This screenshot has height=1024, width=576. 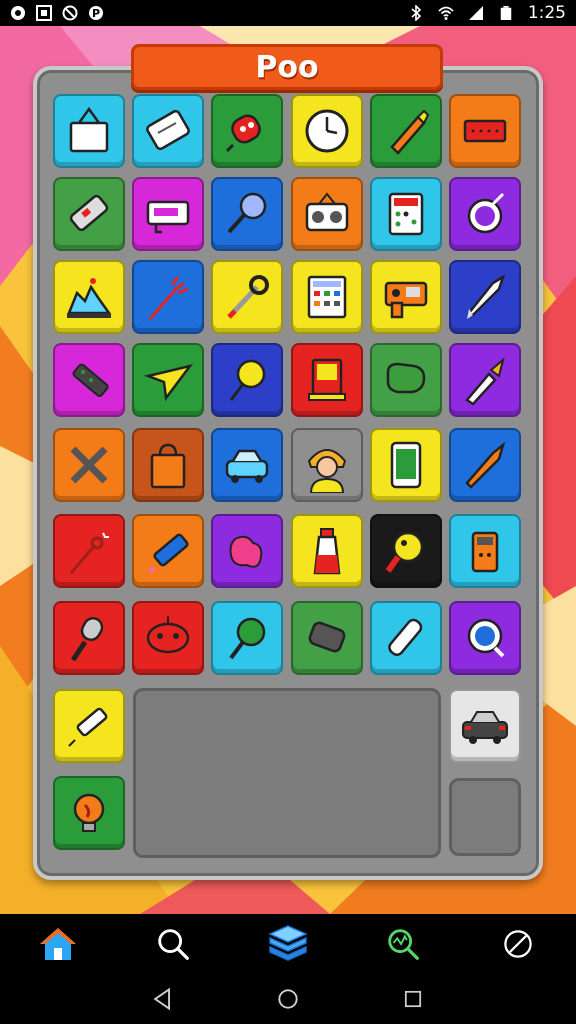 What do you see at coordinates (163, 999) in the screenshot?
I see `back-icon` at bounding box center [163, 999].